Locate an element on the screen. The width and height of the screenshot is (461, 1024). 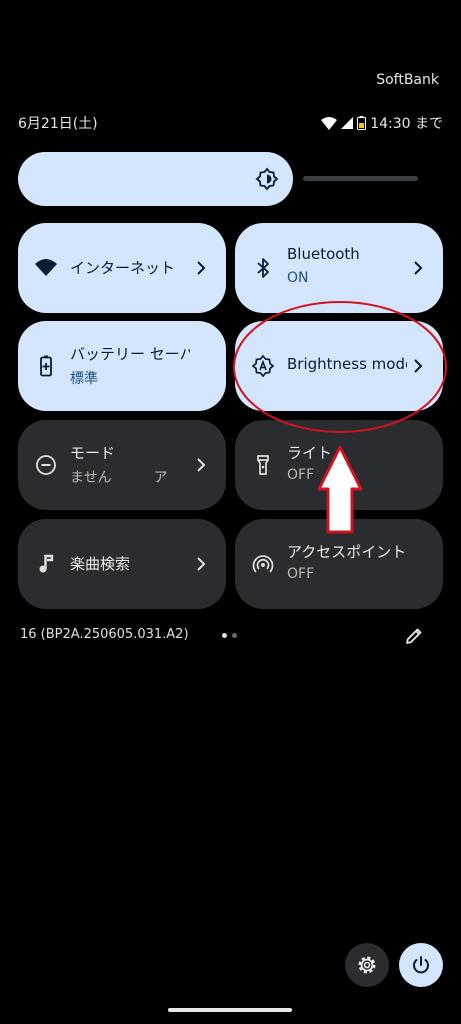
do-not-disturb-icon is located at coordinates (46, 465).